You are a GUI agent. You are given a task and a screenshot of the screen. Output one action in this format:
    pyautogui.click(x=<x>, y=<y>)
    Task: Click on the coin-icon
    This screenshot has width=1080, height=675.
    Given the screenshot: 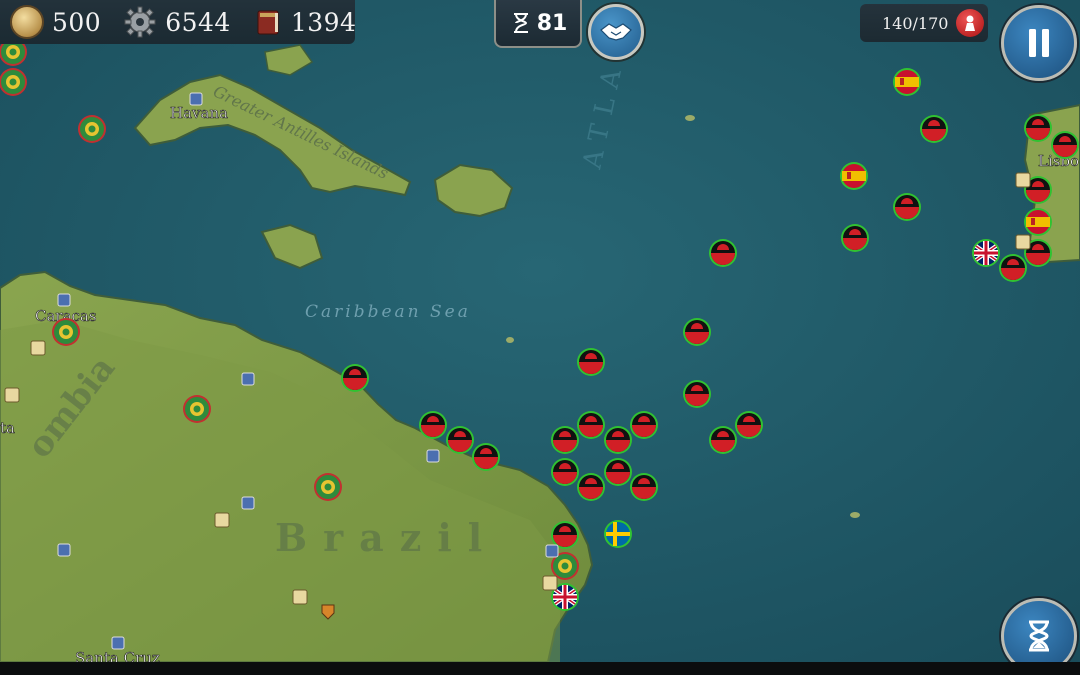 What is the action you would take?
    pyautogui.click(x=27, y=22)
    